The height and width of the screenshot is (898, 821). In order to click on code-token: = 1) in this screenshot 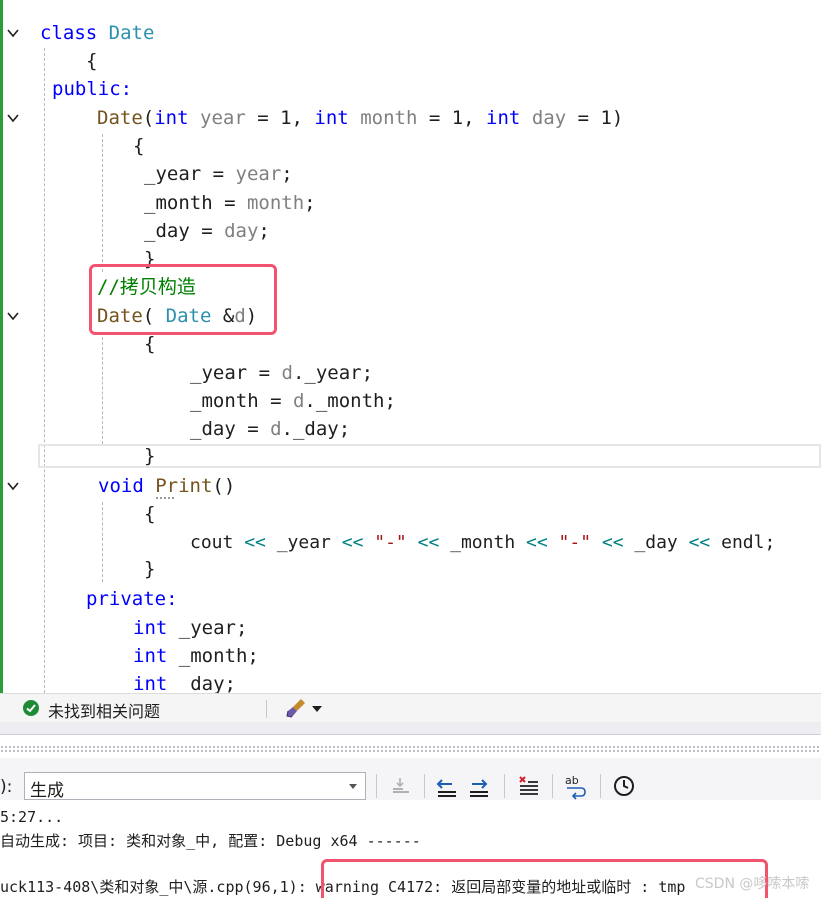, I will do `click(595, 118)`.